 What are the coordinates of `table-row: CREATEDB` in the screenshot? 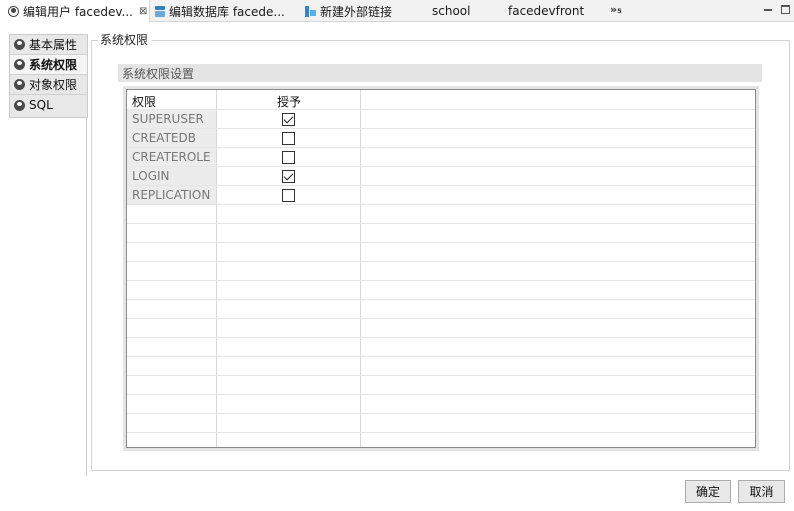 It's located at (441, 138).